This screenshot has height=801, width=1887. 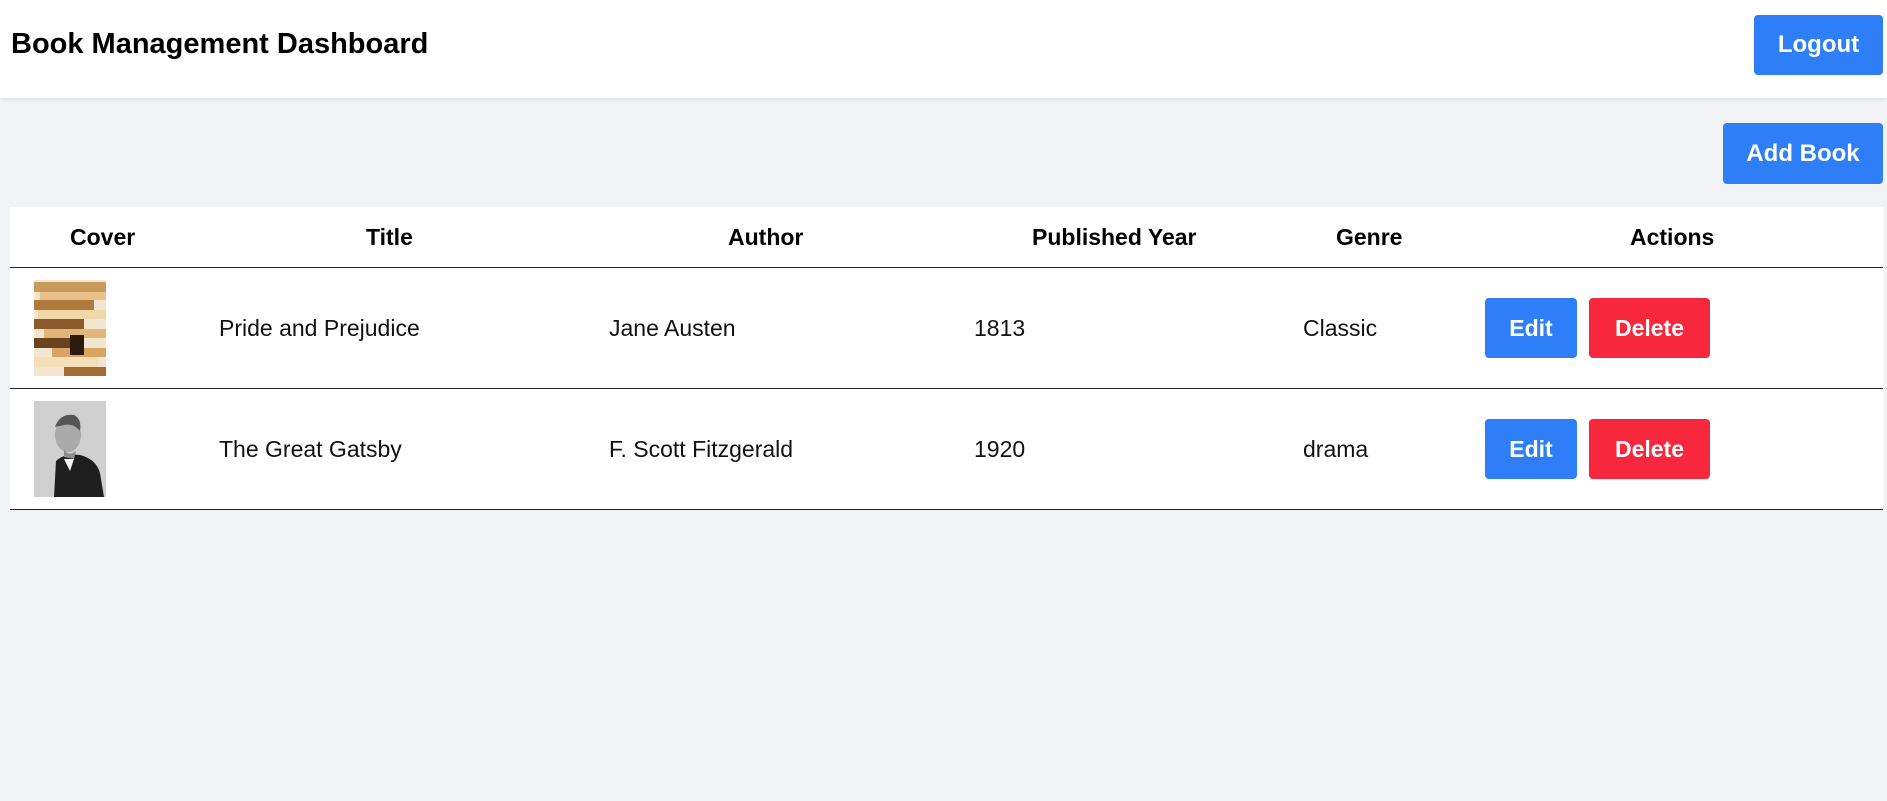 I want to click on book-published-year: 1920, so click(x=1000, y=449).